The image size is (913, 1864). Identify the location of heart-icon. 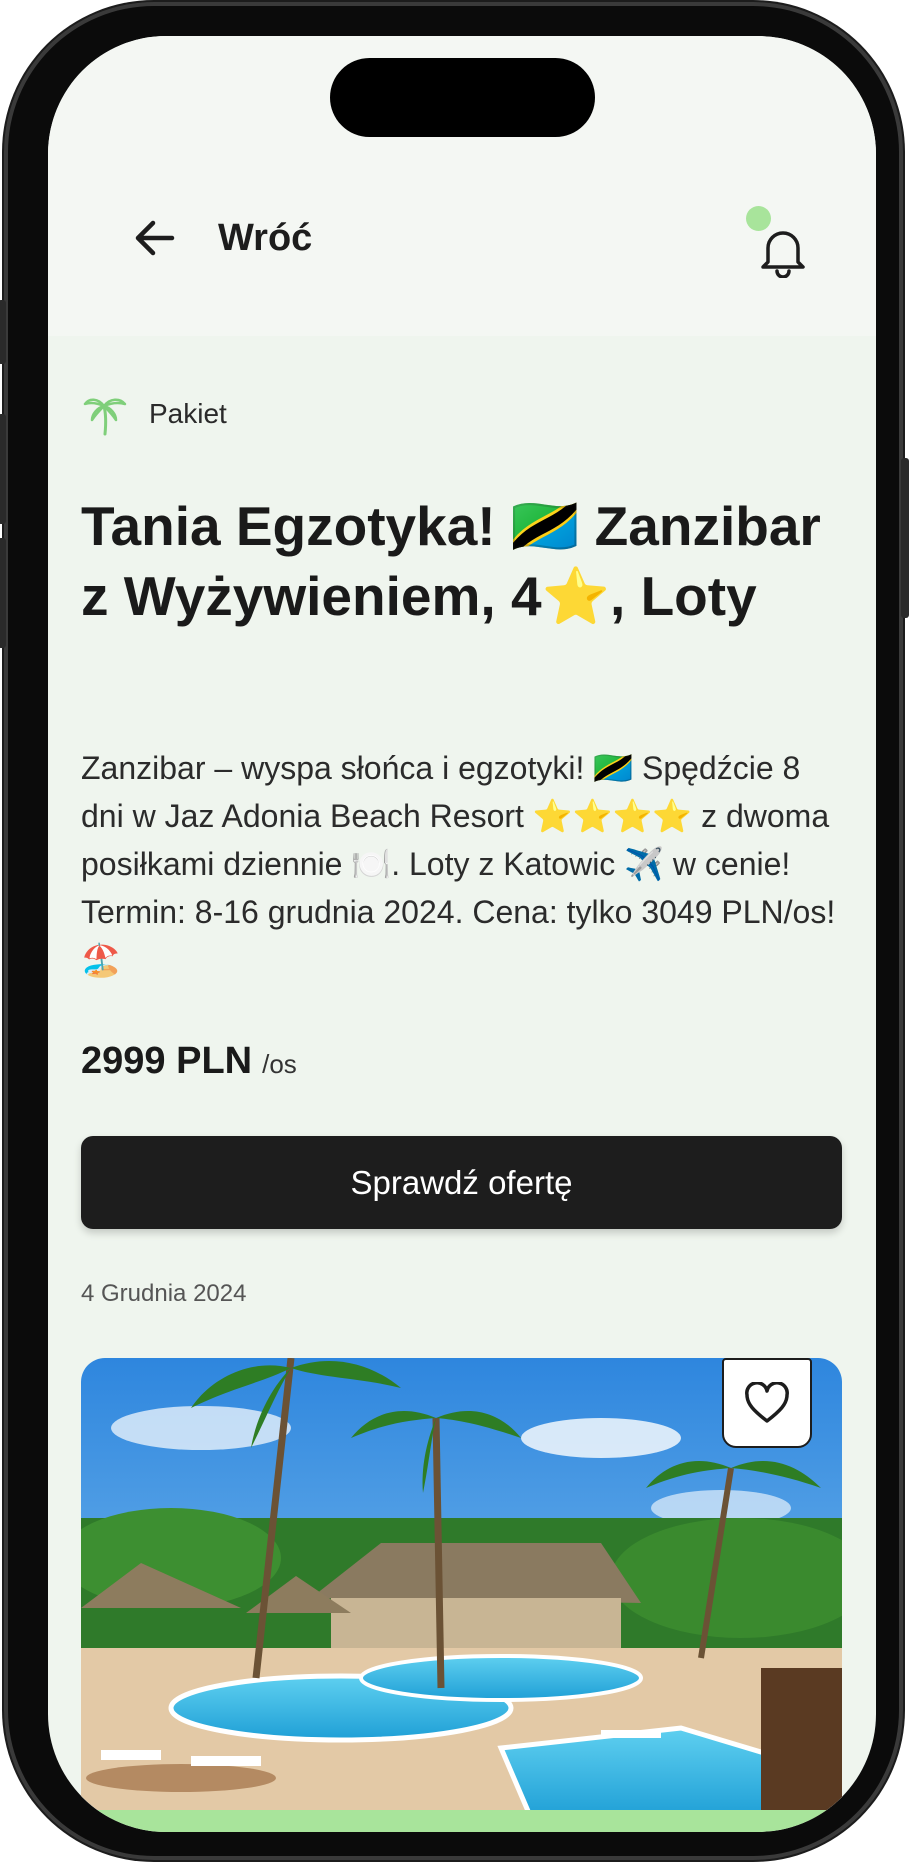
(767, 1402).